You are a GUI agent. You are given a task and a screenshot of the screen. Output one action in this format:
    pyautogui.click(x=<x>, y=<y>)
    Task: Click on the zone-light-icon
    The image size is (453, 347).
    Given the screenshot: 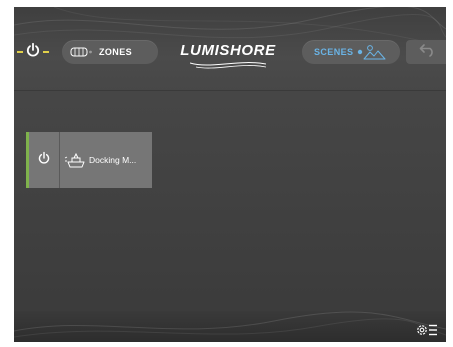 What is the action you would take?
    pyautogui.click(x=81, y=52)
    